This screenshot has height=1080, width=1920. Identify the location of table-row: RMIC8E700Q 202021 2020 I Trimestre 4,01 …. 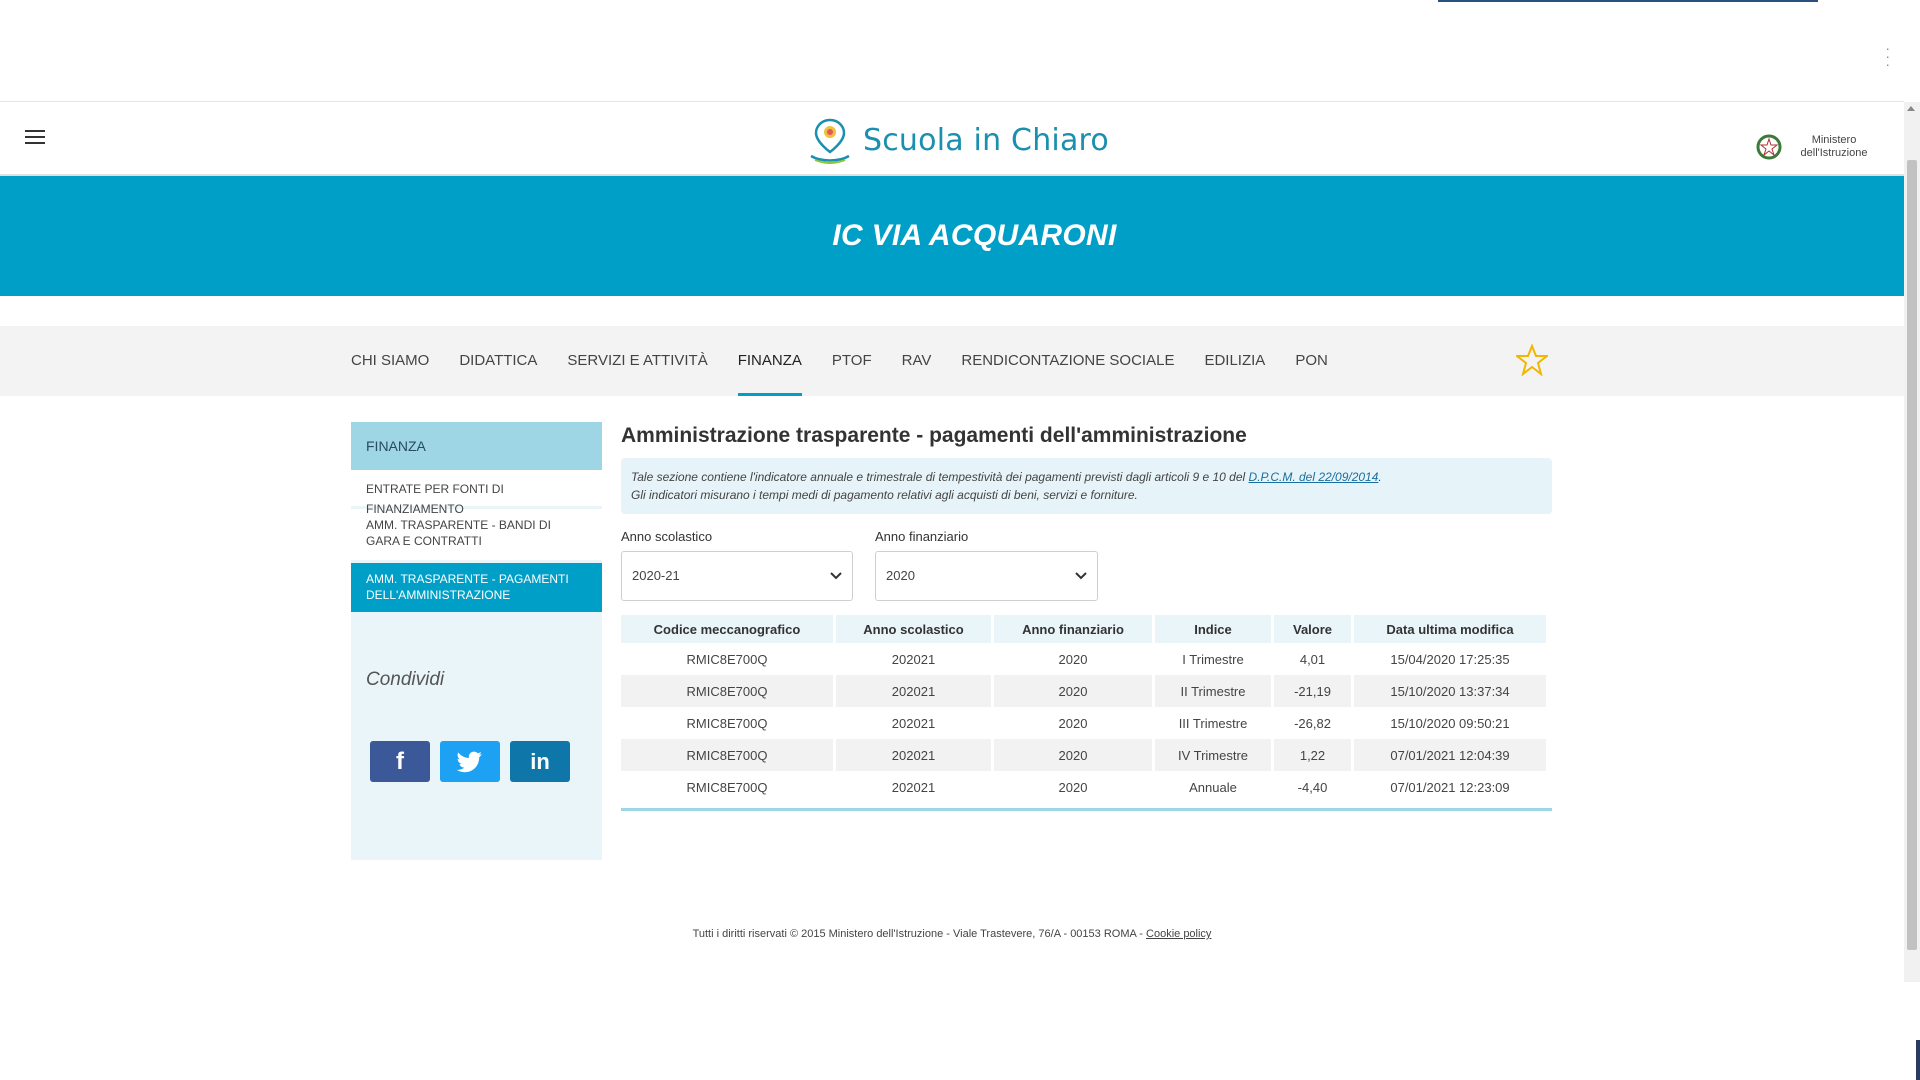
(1083, 659).